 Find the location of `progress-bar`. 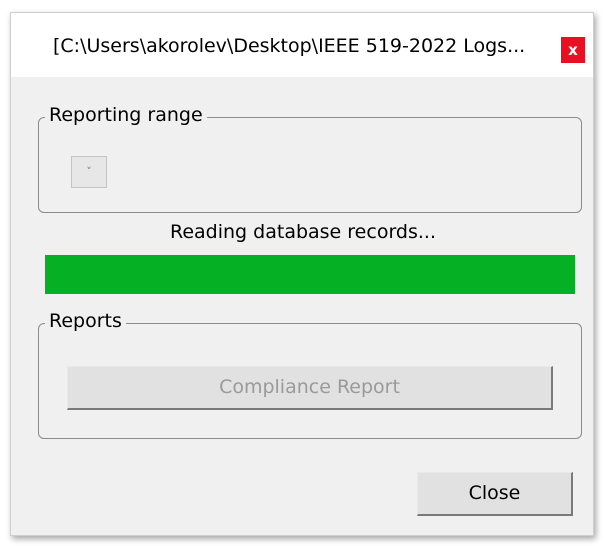

progress-bar is located at coordinates (310, 274).